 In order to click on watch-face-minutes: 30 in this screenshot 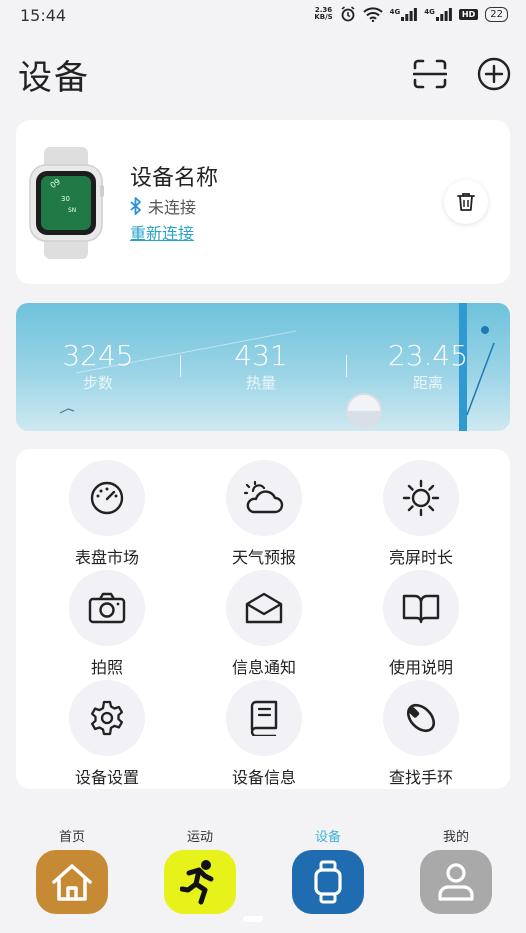, I will do `click(65, 199)`.